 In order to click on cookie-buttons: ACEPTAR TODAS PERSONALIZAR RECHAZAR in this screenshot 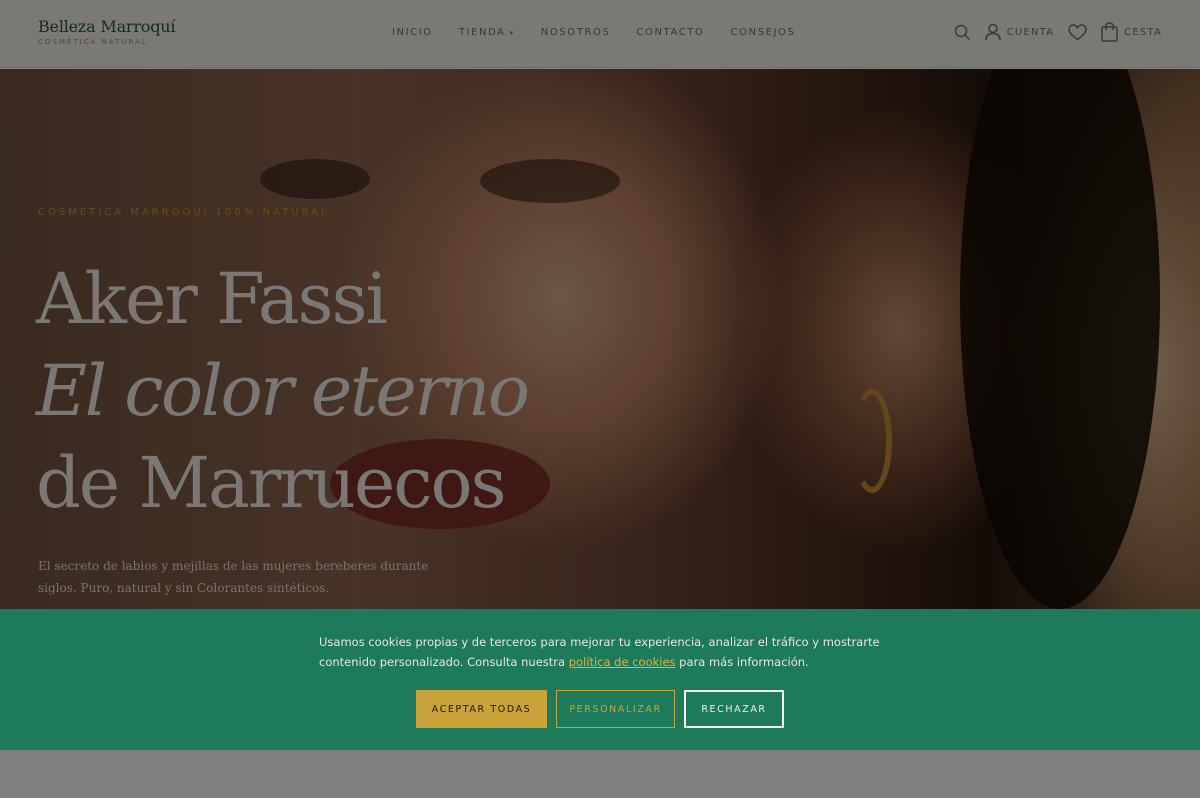, I will do `click(600, 709)`.